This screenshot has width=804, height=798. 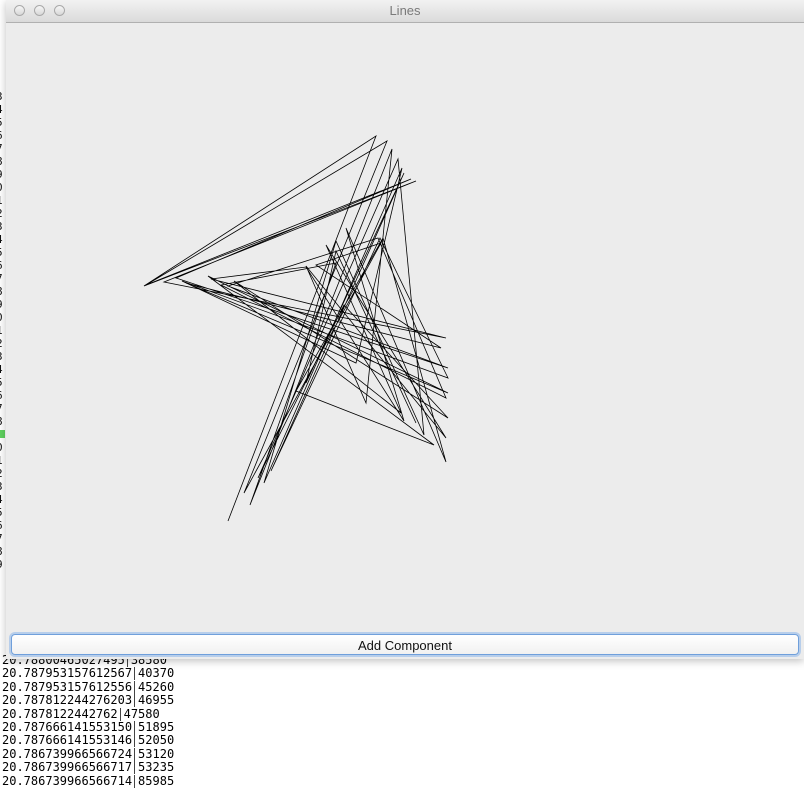 What do you see at coordinates (2, 434) in the screenshot?
I see `gutter-highlight-marker` at bounding box center [2, 434].